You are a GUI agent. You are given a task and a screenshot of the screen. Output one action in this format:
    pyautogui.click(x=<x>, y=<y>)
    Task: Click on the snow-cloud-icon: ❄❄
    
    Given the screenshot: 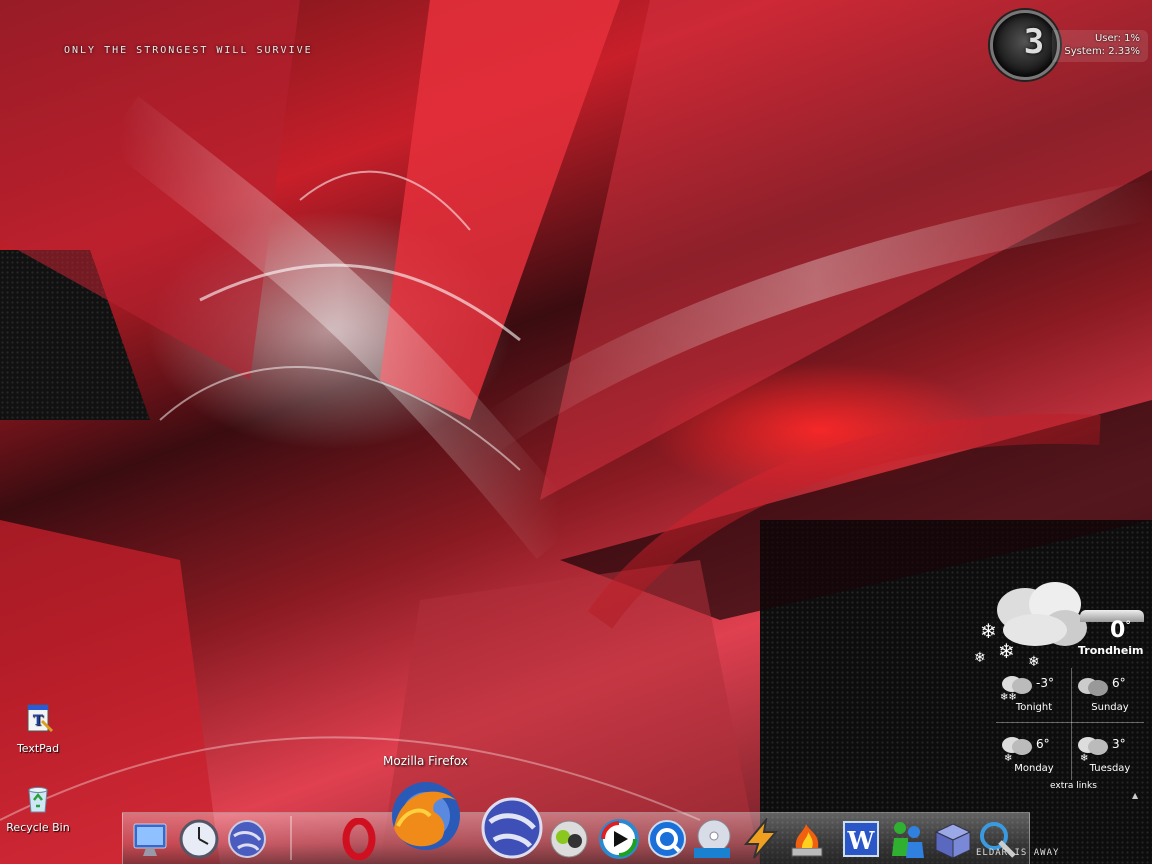 What is the action you would take?
    pyautogui.click(x=1016, y=689)
    